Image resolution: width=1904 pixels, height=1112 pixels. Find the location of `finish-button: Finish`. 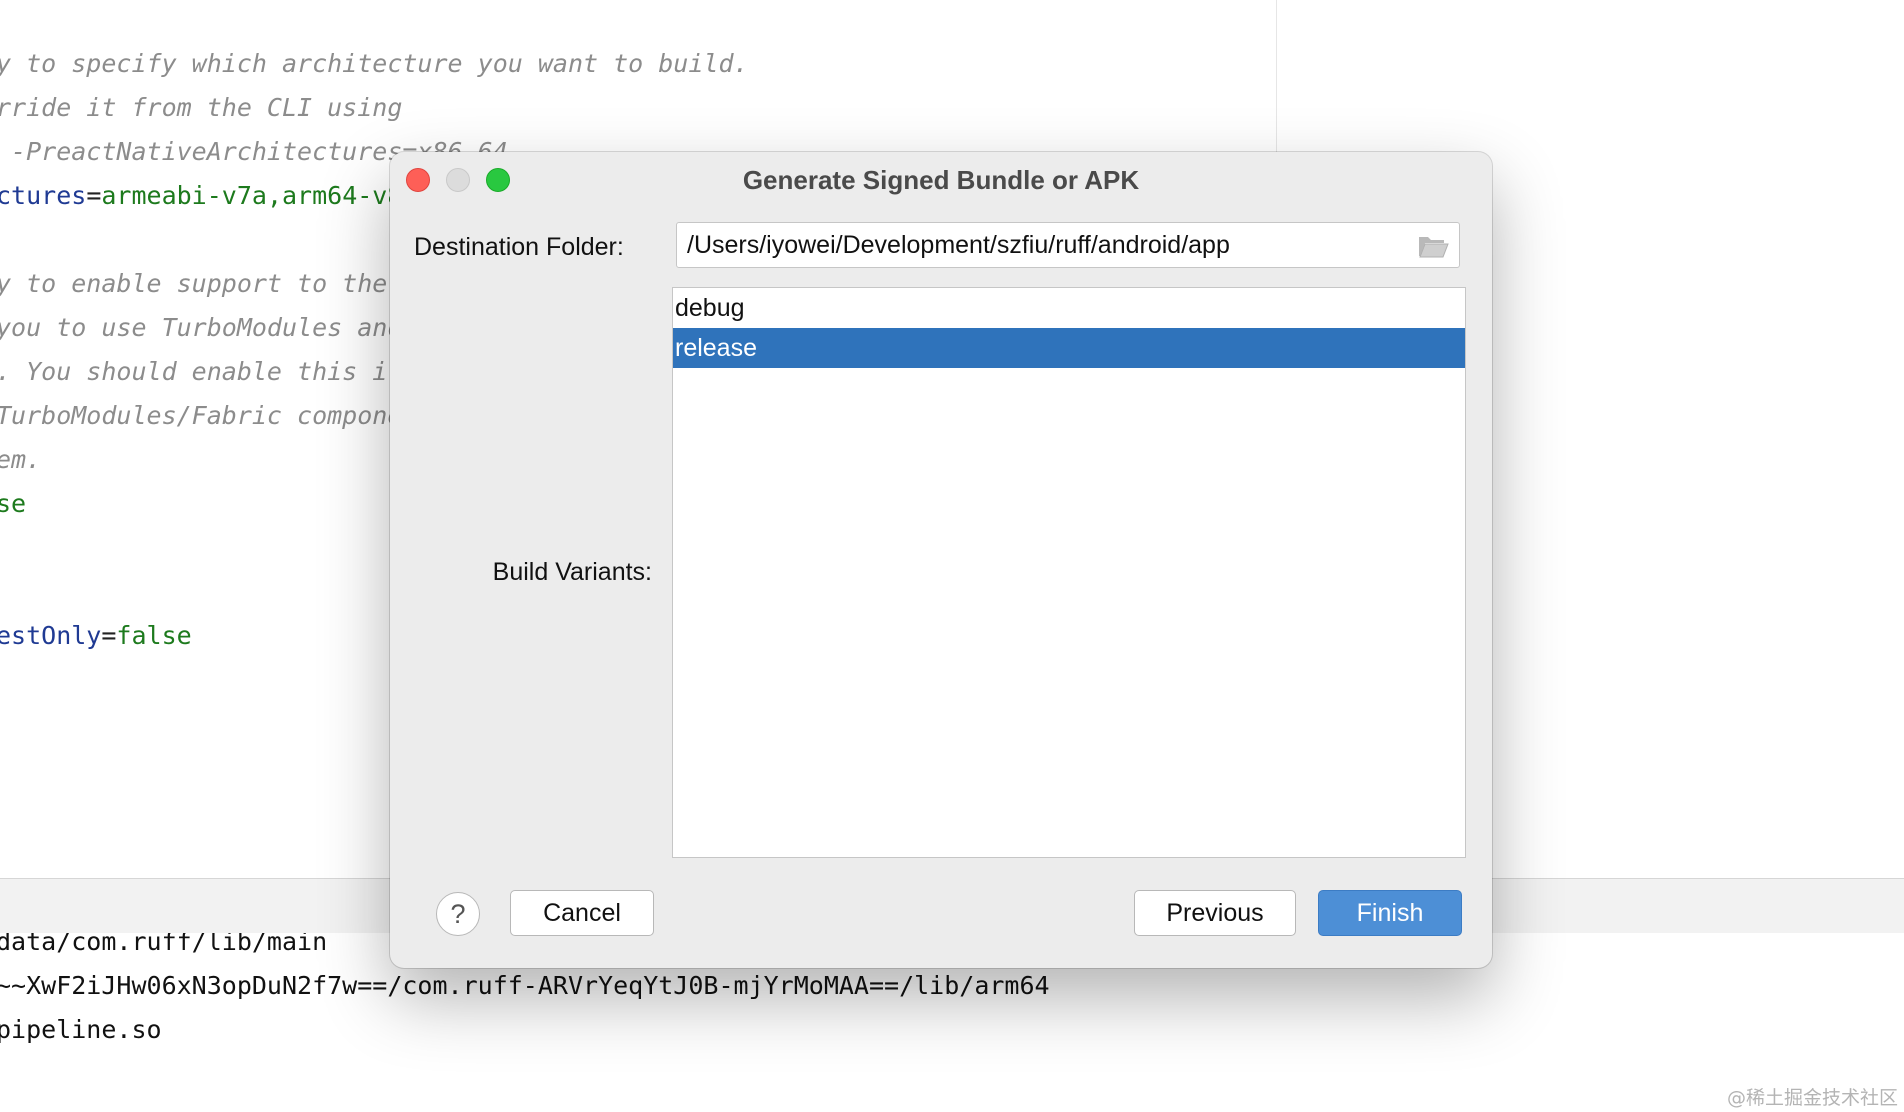

finish-button: Finish is located at coordinates (1390, 913).